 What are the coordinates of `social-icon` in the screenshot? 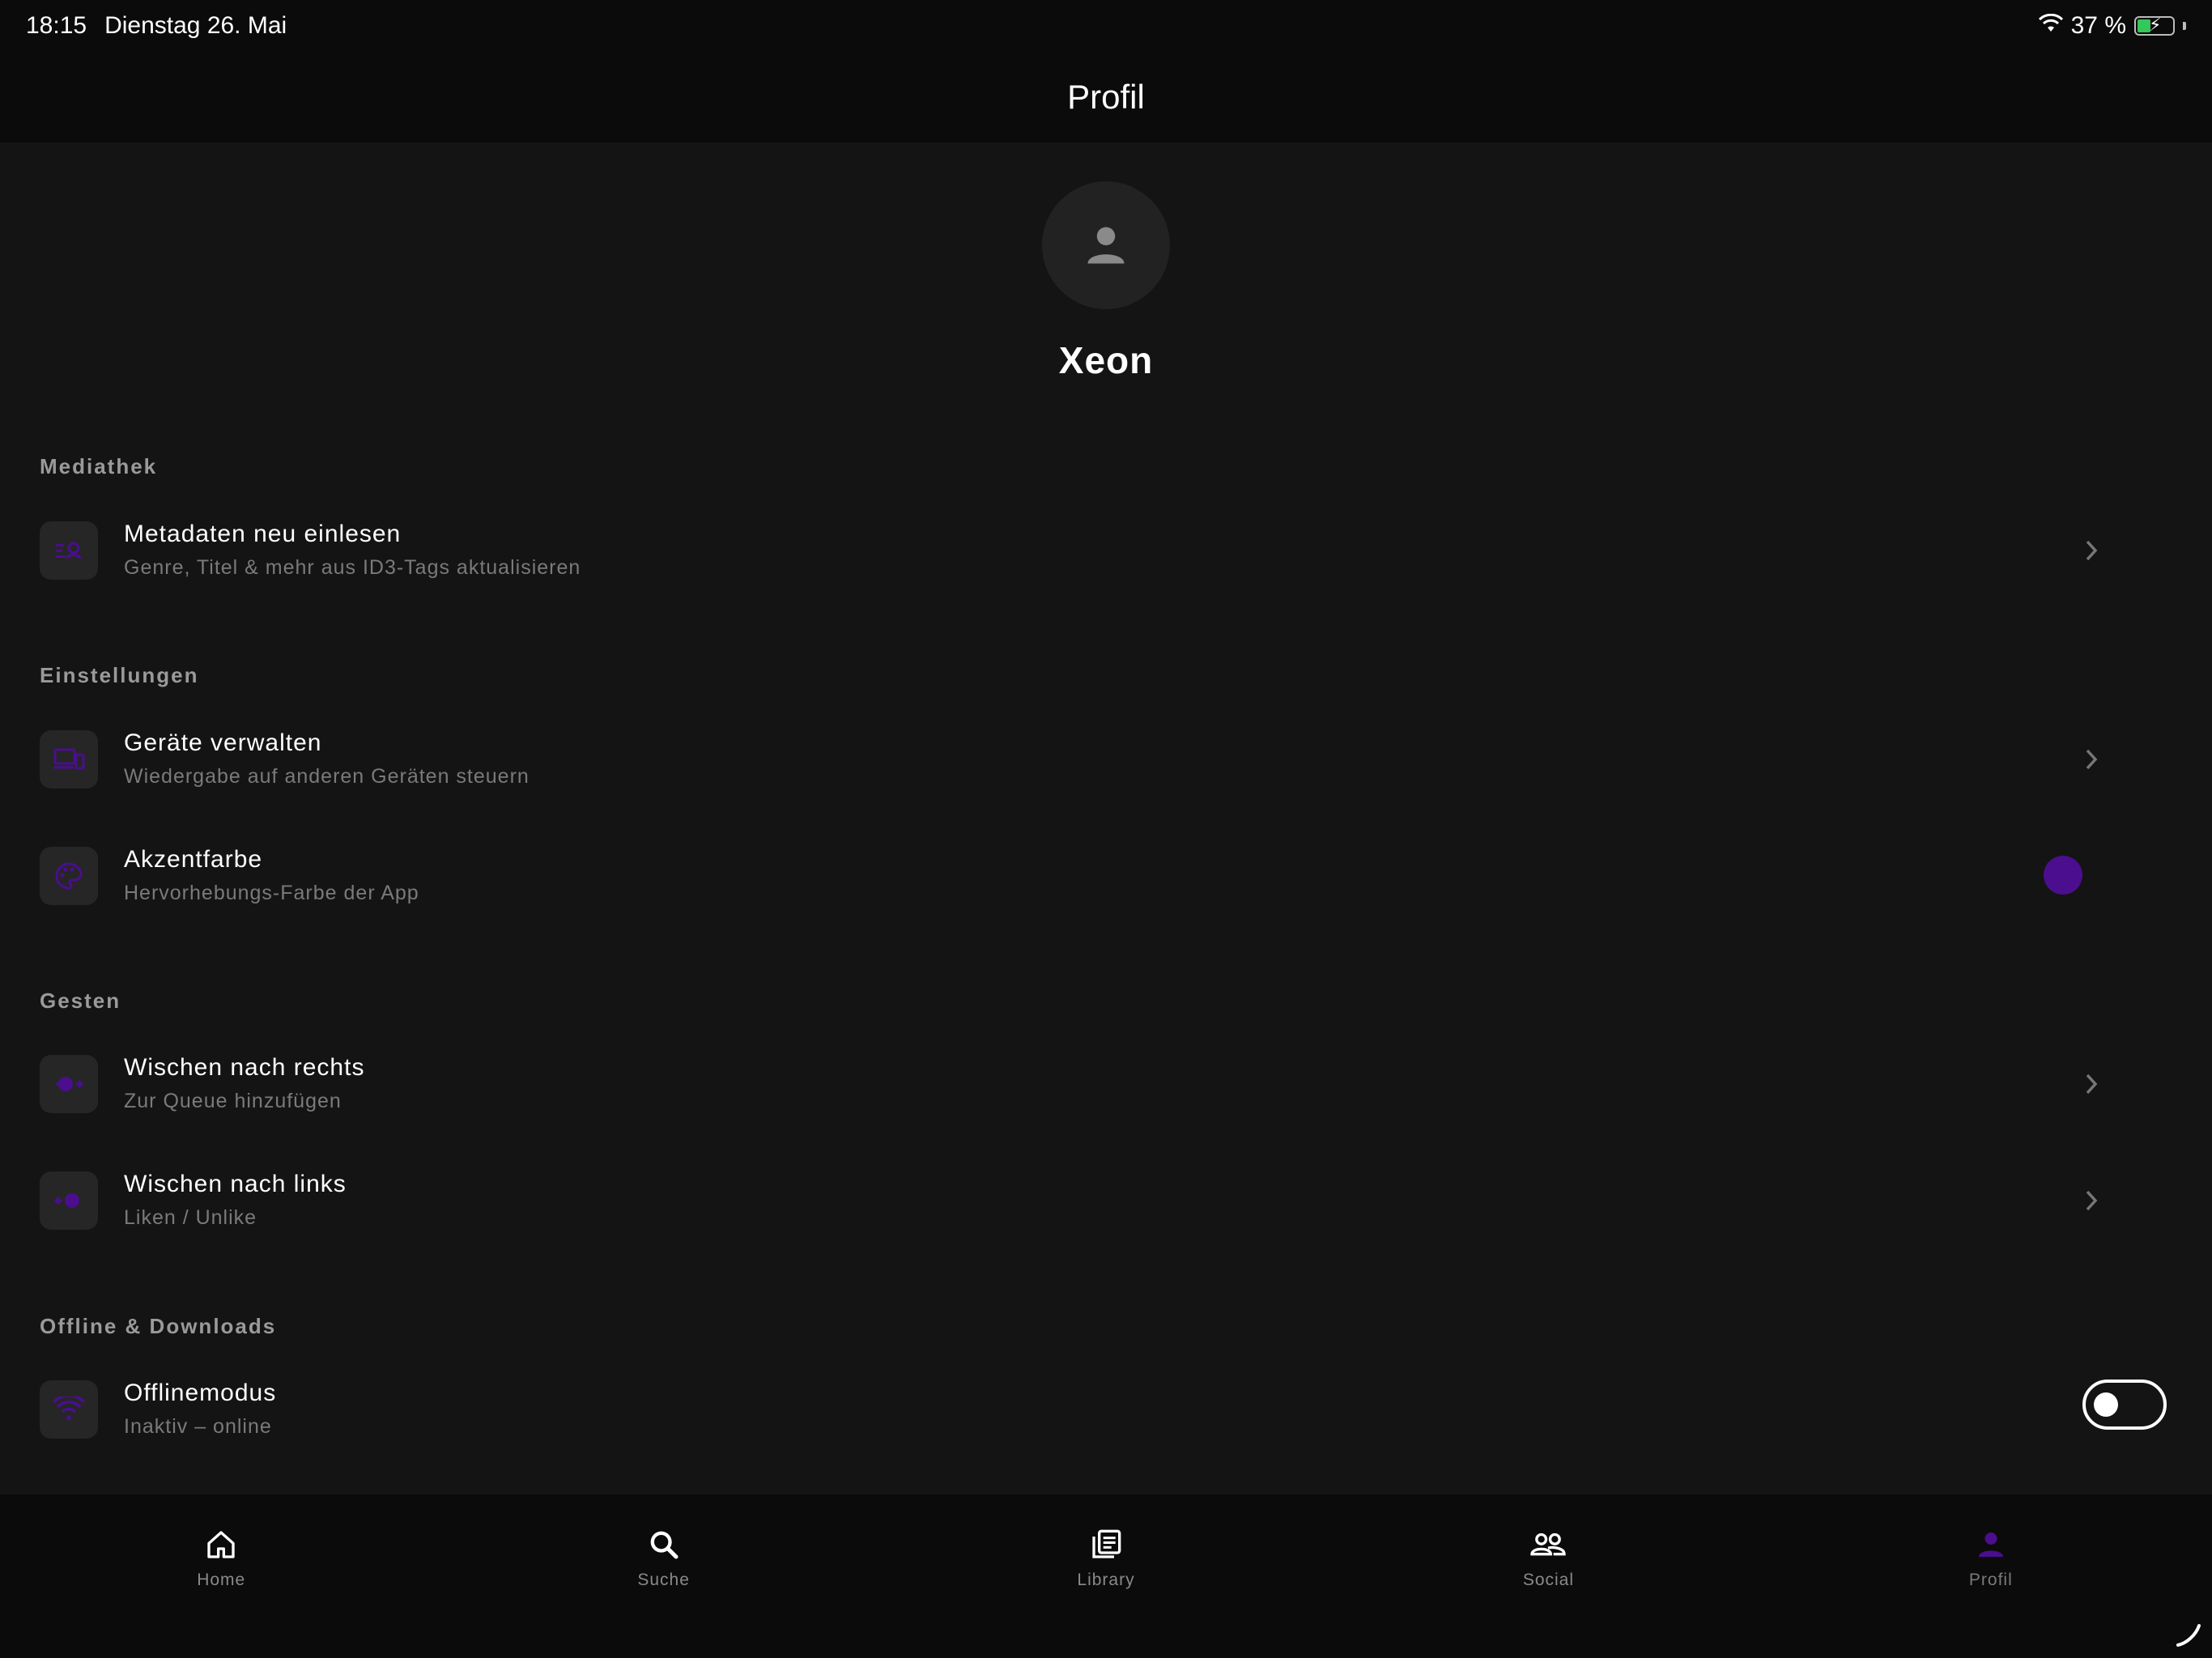 It's located at (1549, 1544).